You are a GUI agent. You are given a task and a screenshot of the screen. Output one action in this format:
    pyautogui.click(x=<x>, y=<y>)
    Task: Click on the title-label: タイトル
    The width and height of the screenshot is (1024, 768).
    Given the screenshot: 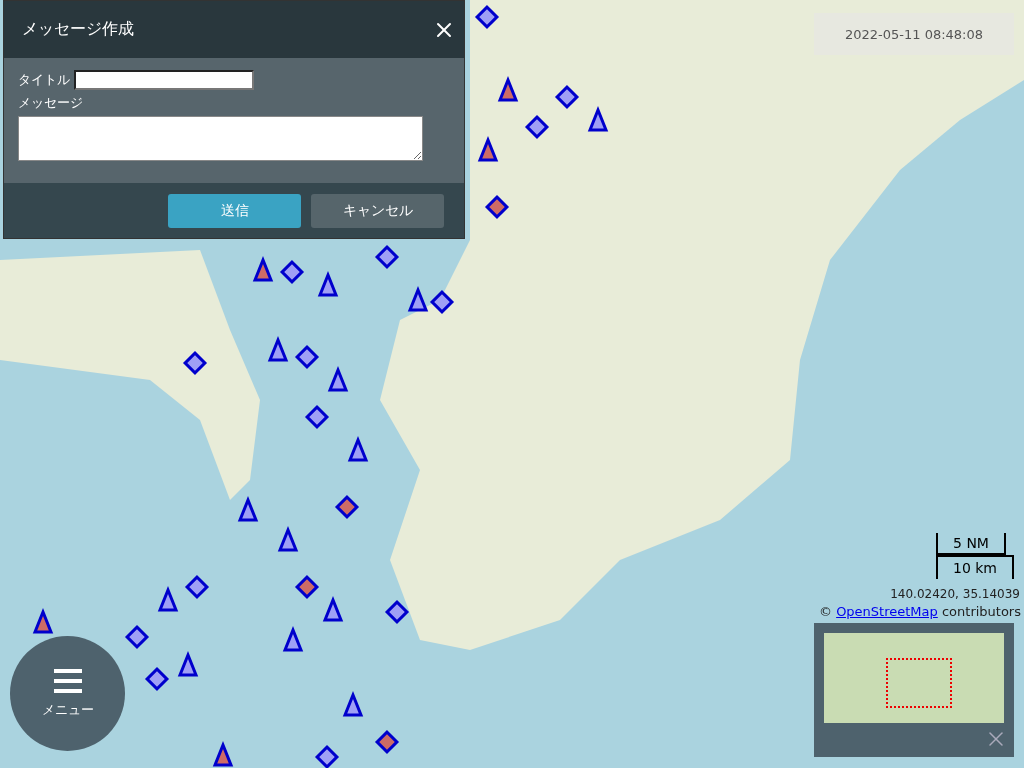 What is the action you would take?
    pyautogui.click(x=44, y=80)
    